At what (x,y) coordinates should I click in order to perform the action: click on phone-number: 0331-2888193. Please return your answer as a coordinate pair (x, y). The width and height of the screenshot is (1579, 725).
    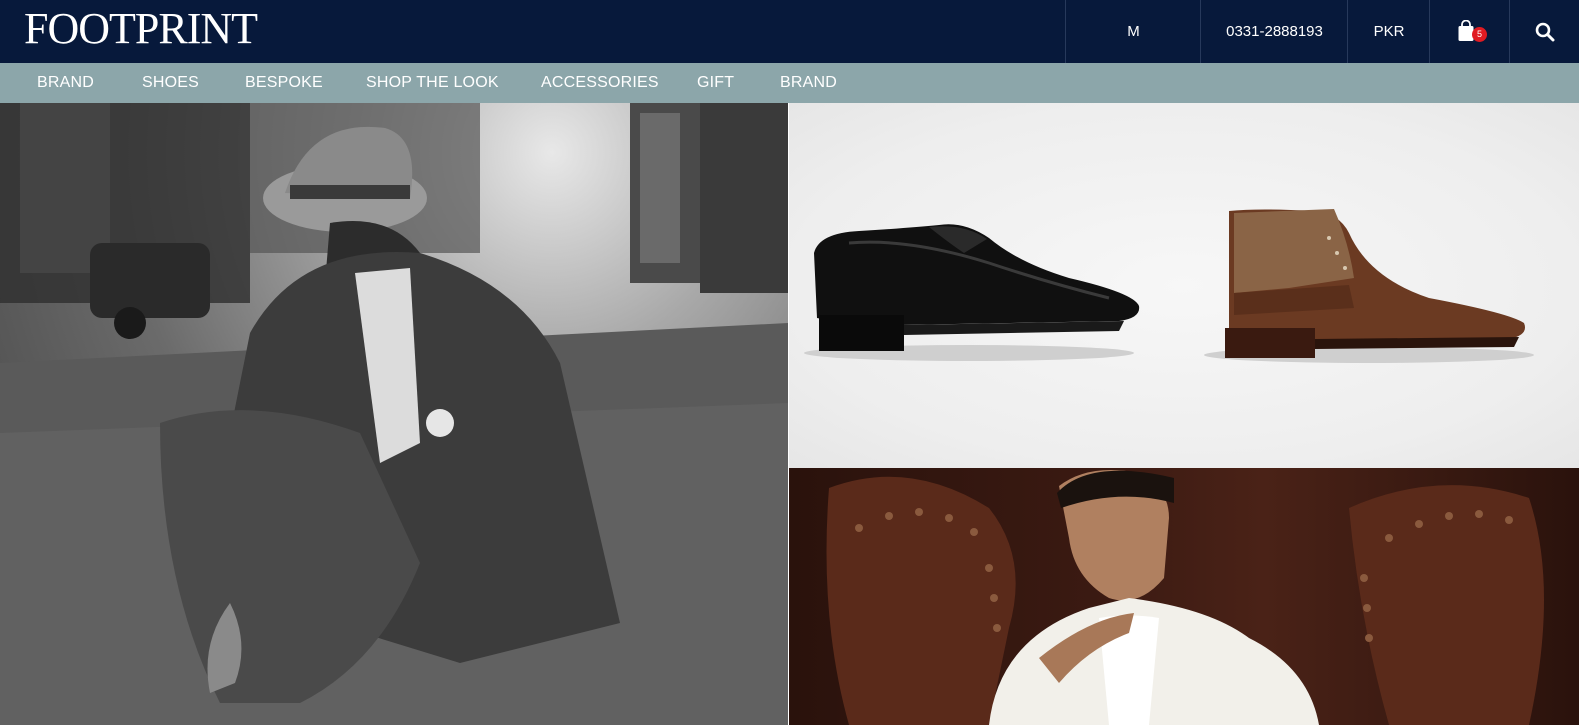
    Looking at the image, I should click on (1274, 31).